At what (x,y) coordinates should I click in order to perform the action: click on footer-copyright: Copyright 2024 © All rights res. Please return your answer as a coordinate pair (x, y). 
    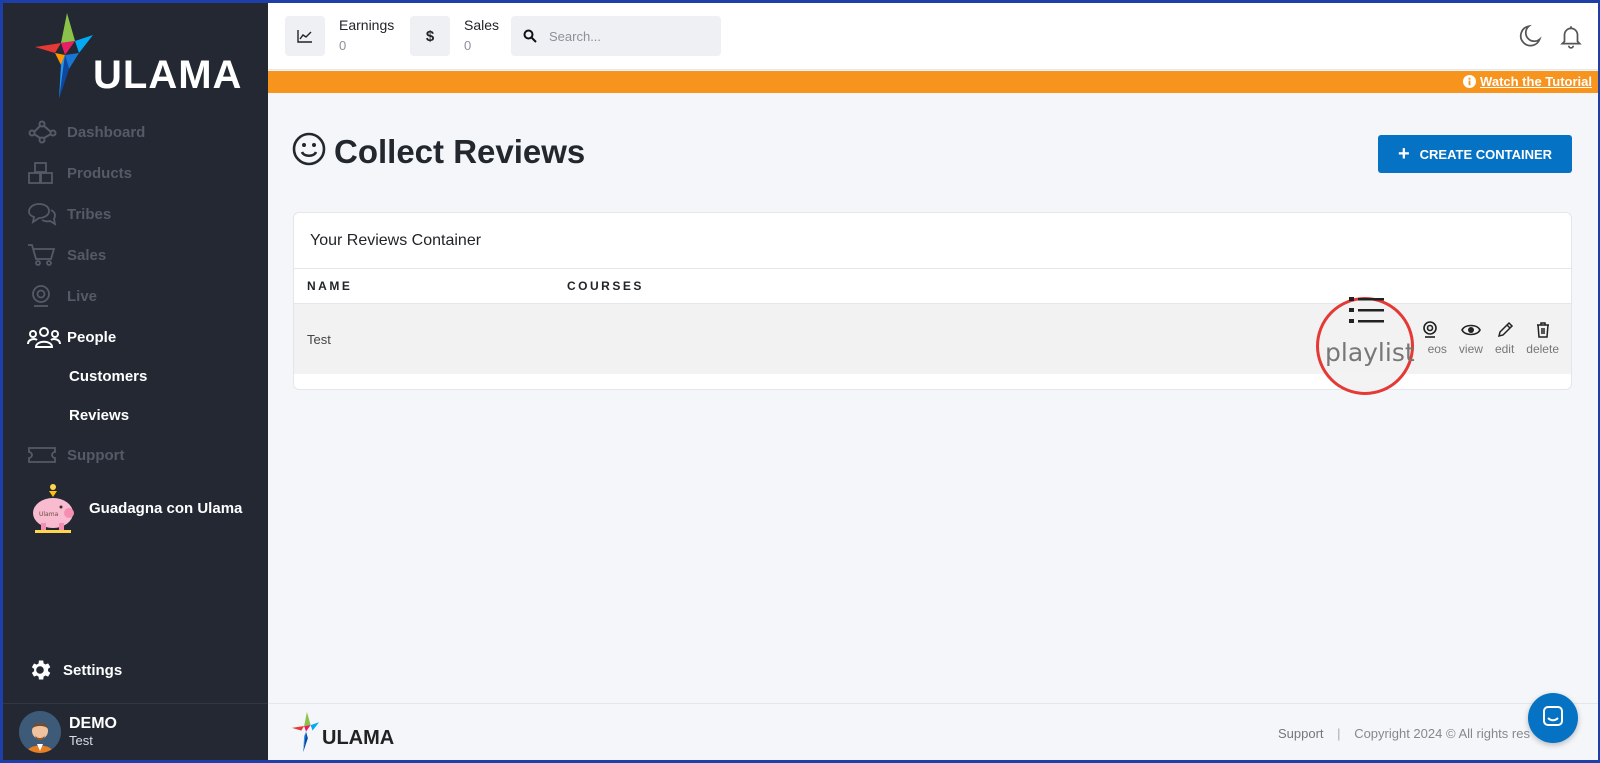
    Looking at the image, I should click on (1442, 733).